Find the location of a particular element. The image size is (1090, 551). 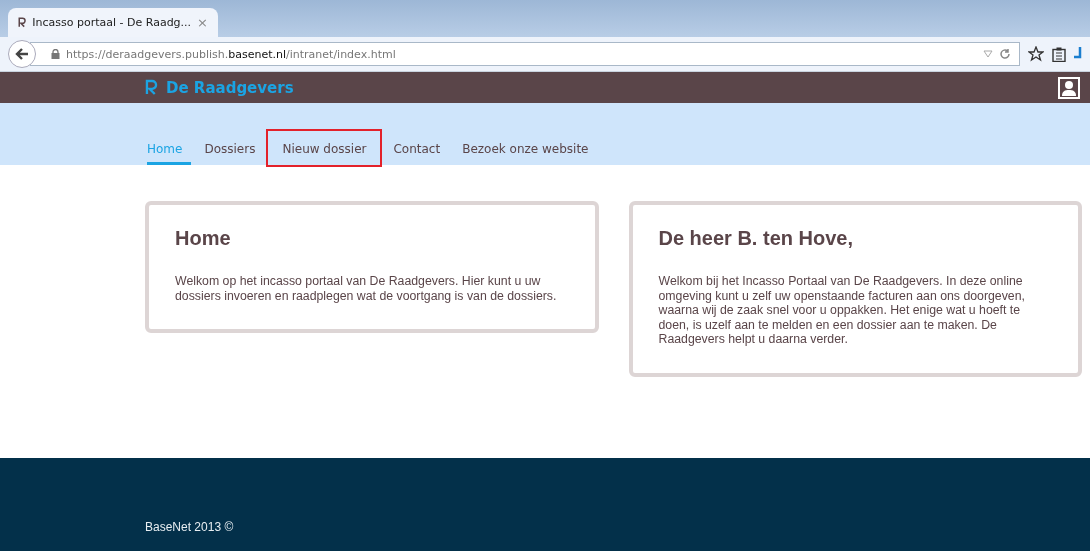

reload-icon is located at coordinates (1005, 54).